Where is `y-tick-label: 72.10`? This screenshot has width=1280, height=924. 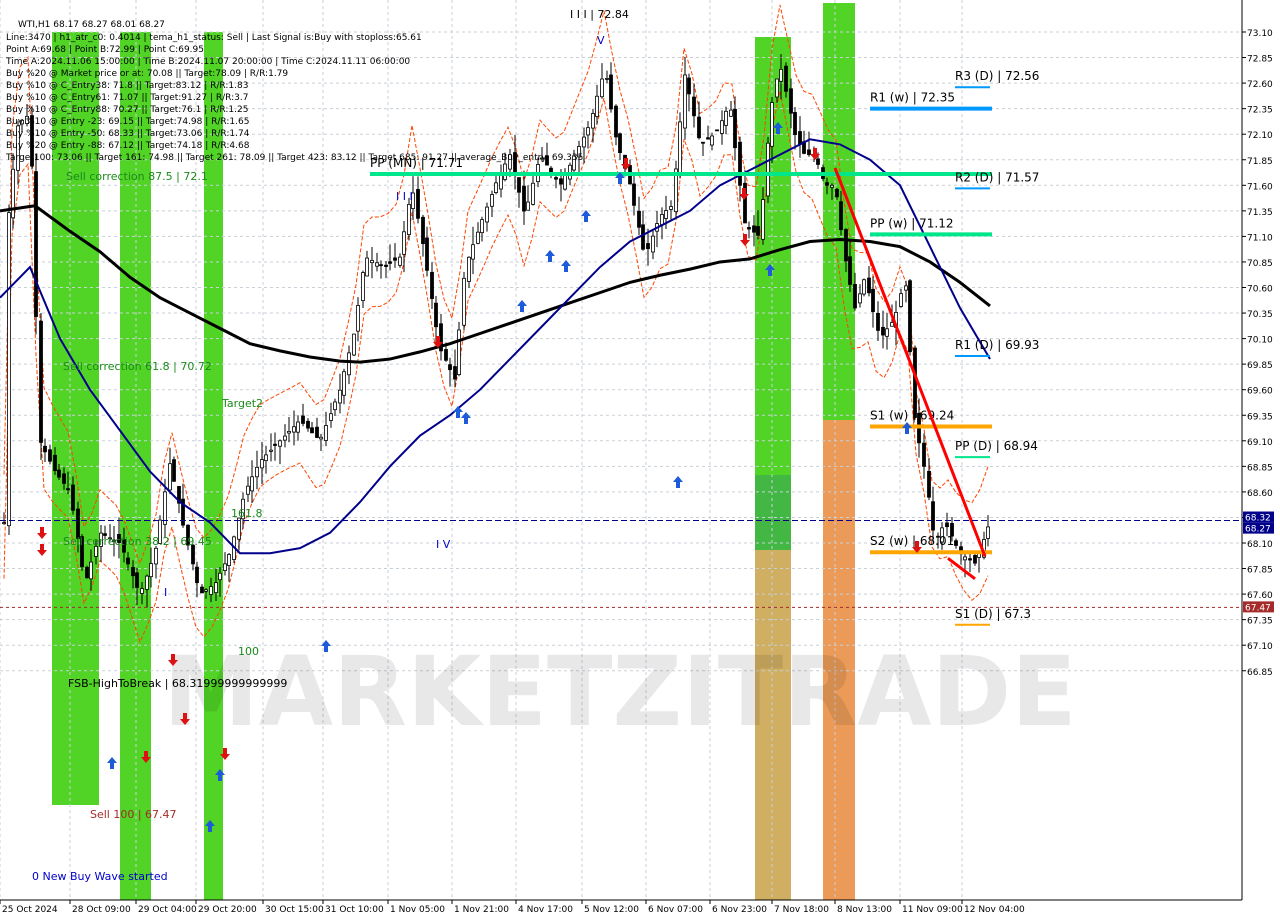
y-tick-label: 72.10 is located at coordinates (1260, 136).